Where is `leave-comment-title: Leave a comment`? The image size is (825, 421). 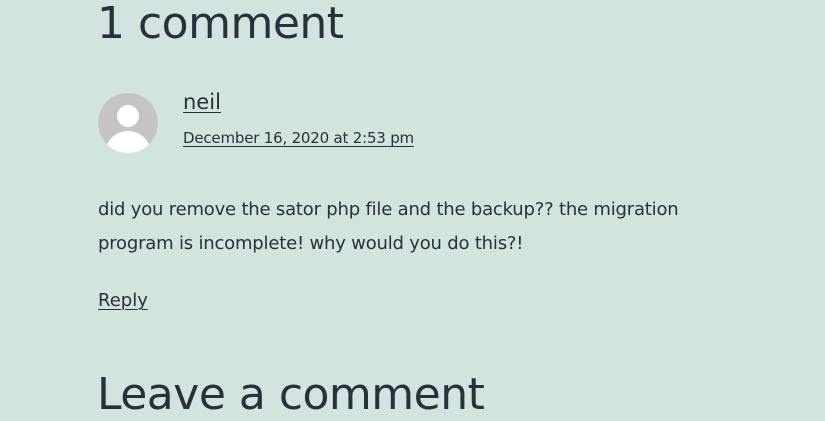
leave-comment-title: Leave a comment is located at coordinates (291, 394).